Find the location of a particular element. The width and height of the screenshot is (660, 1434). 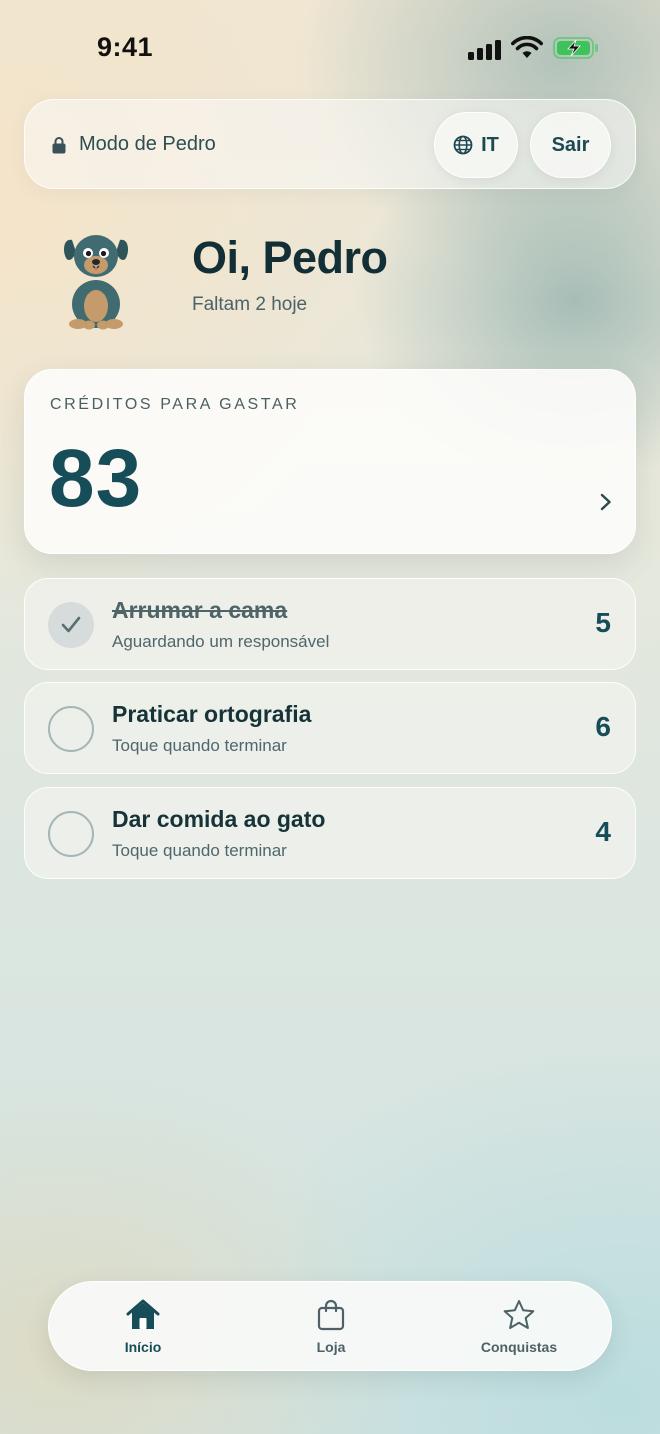

star-icon is located at coordinates (519, 1314).